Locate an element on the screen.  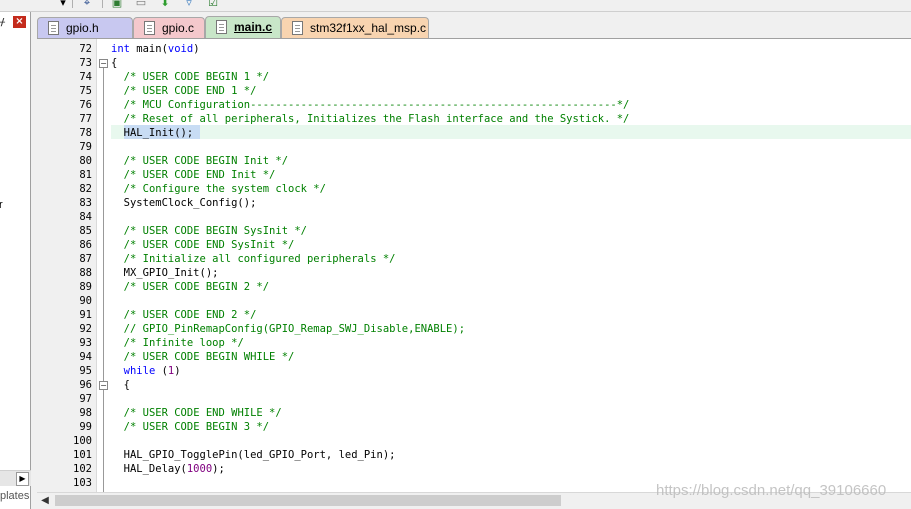
line-number: 79 is located at coordinates (85, 147).